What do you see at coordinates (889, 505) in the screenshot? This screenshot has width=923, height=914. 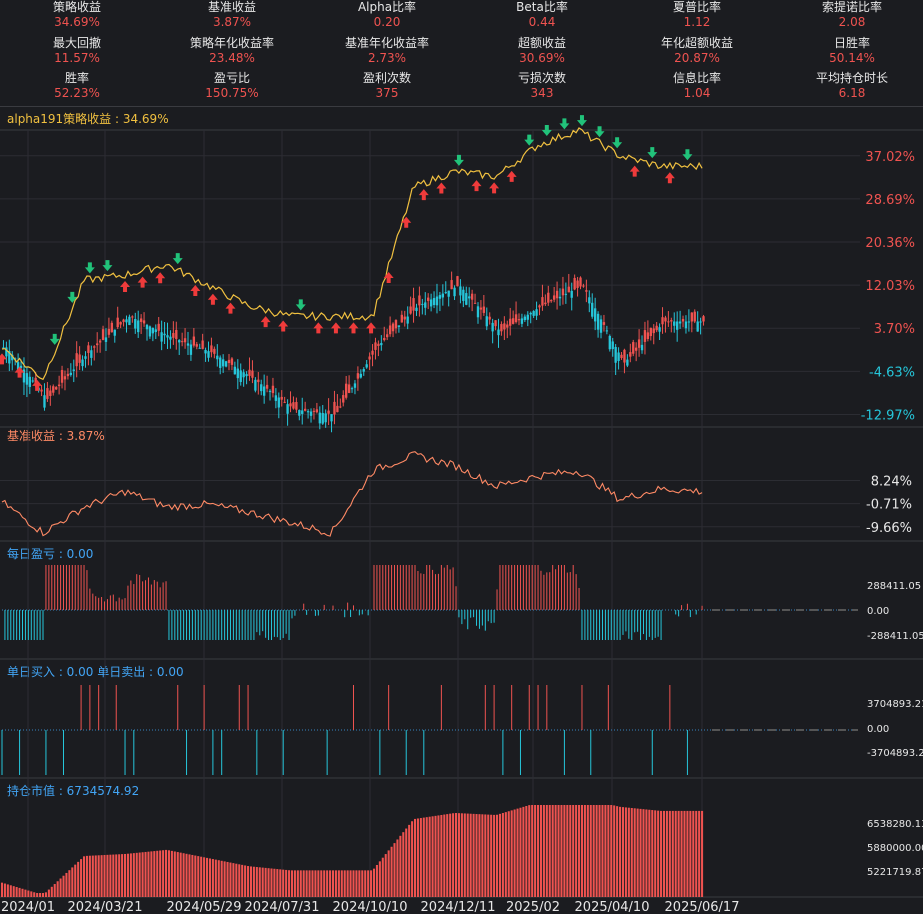 I see `y-tick-label: -0.71%` at bounding box center [889, 505].